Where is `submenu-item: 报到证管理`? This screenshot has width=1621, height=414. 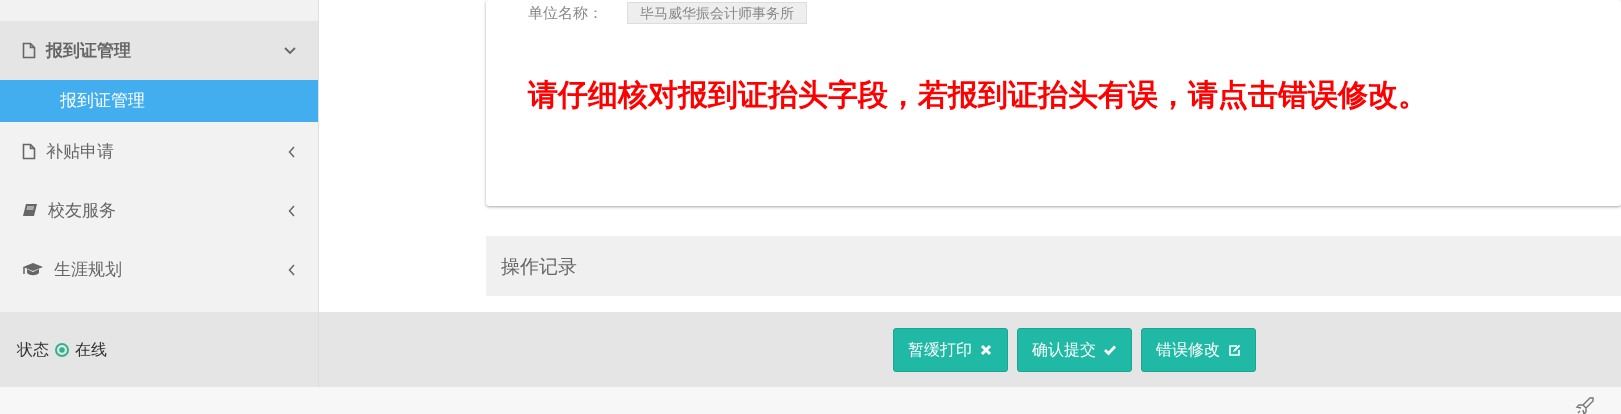 submenu-item: 报到证管理 is located at coordinates (159, 101).